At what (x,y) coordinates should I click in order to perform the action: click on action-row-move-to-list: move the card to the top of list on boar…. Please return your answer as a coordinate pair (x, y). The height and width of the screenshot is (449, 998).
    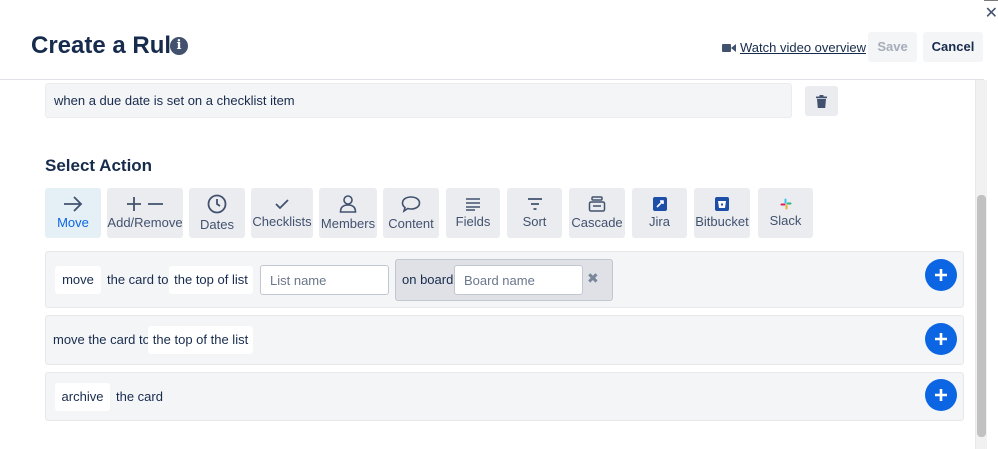
    Looking at the image, I should click on (504, 279).